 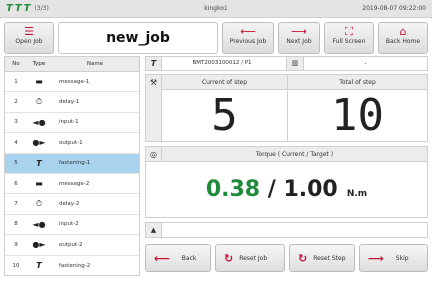 I want to click on tool-info-bar: T BMT2003100012 / P1 ▥ -, so click(x=286, y=63).